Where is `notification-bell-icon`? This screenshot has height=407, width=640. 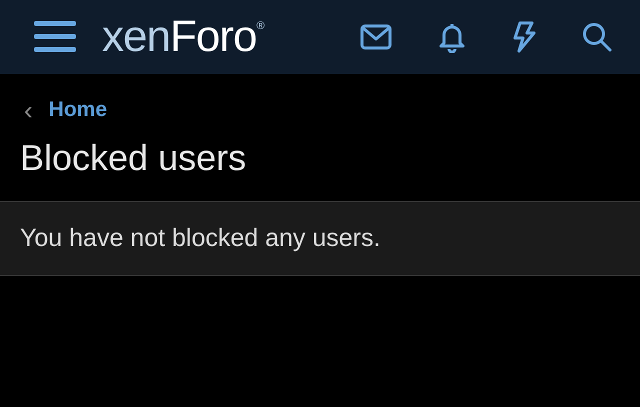 notification-bell-icon is located at coordinates (452, 37).